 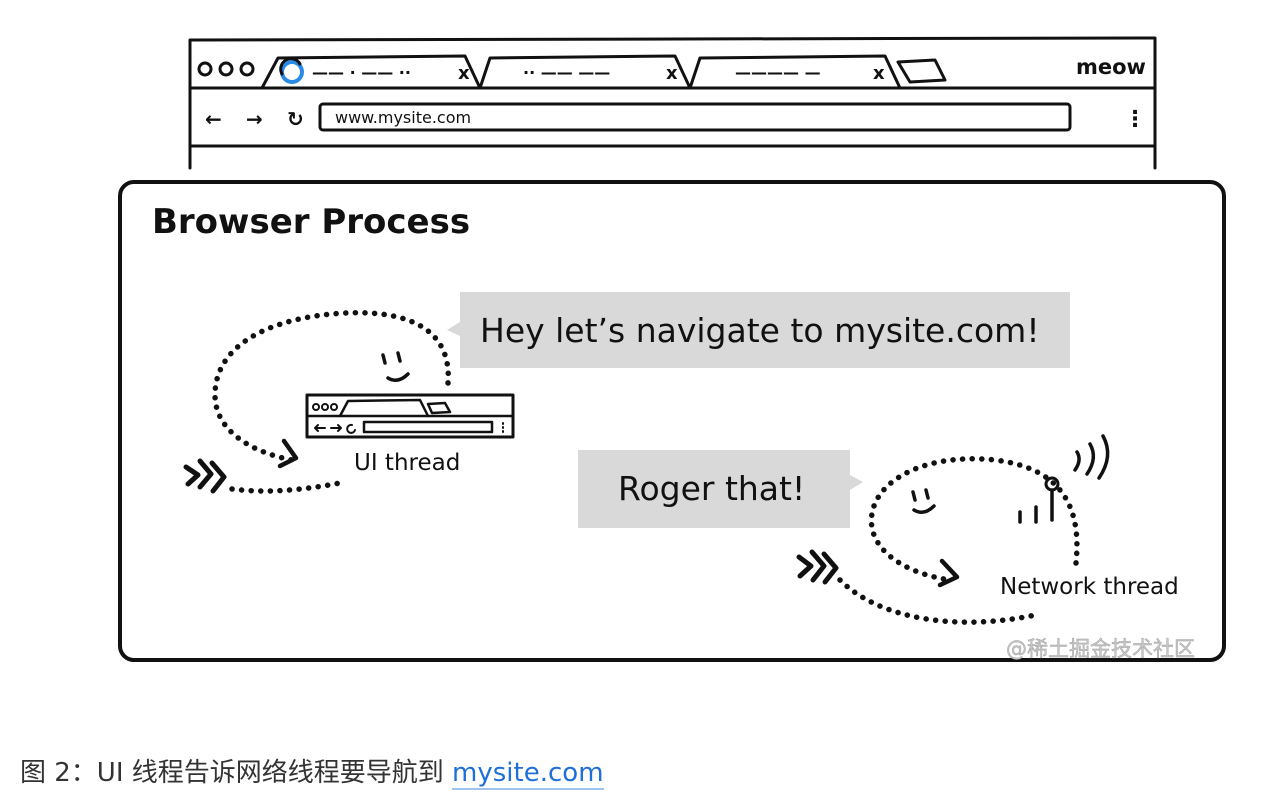 What do you see at coordinates (921, 71) in the screenshot?
I see `new-tab-icon` at bounding box center [921, 71].